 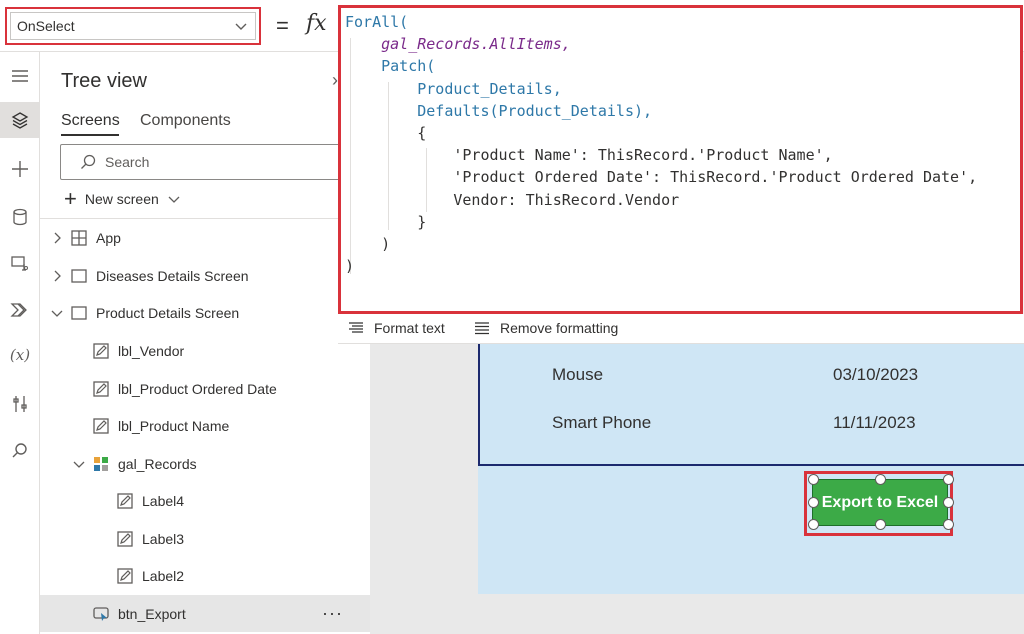 I want to click on code-line: Patch(, so click(x=390, y=66).